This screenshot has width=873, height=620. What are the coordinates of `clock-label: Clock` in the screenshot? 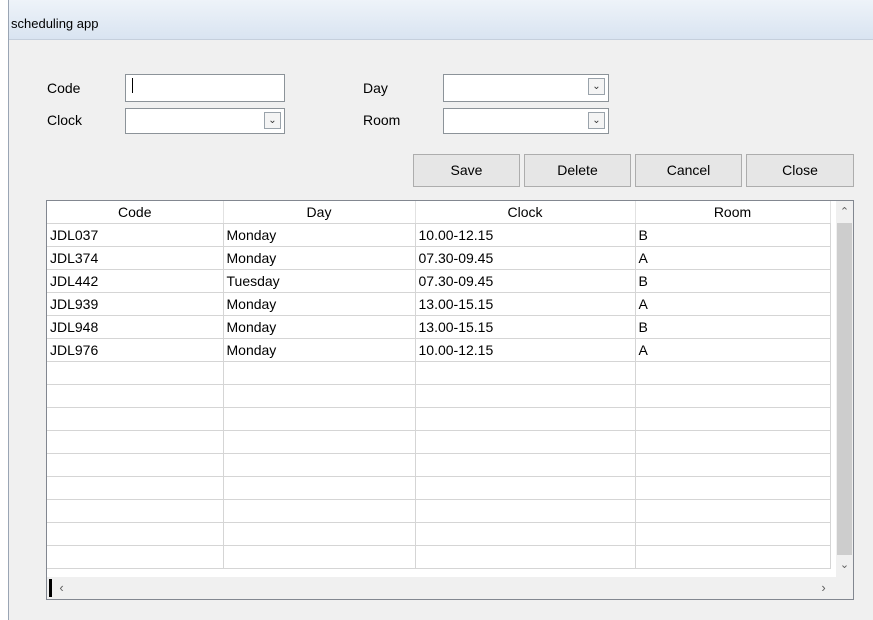 It's located at (65, 120).